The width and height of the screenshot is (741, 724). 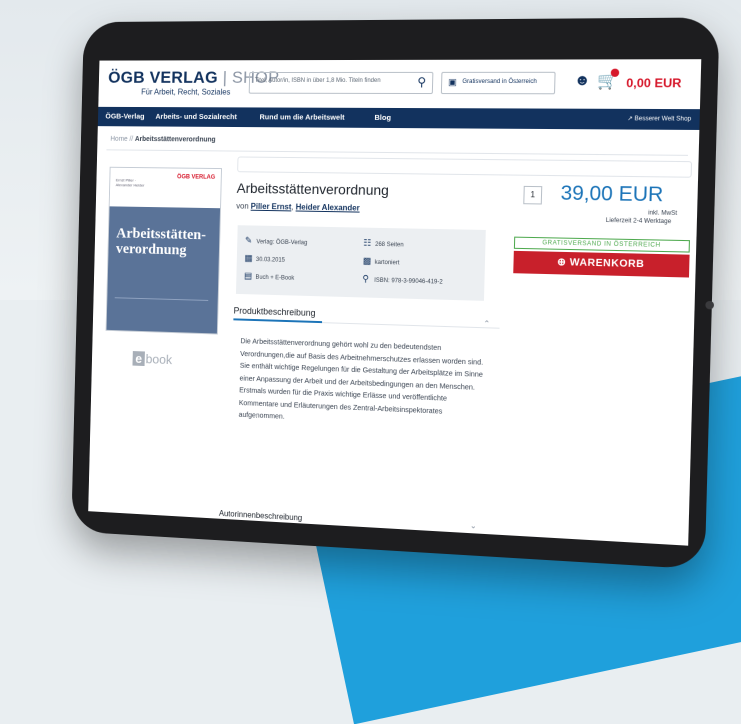 I want to click on product-price: 39,00 EUR, so click(x=612, y=194).